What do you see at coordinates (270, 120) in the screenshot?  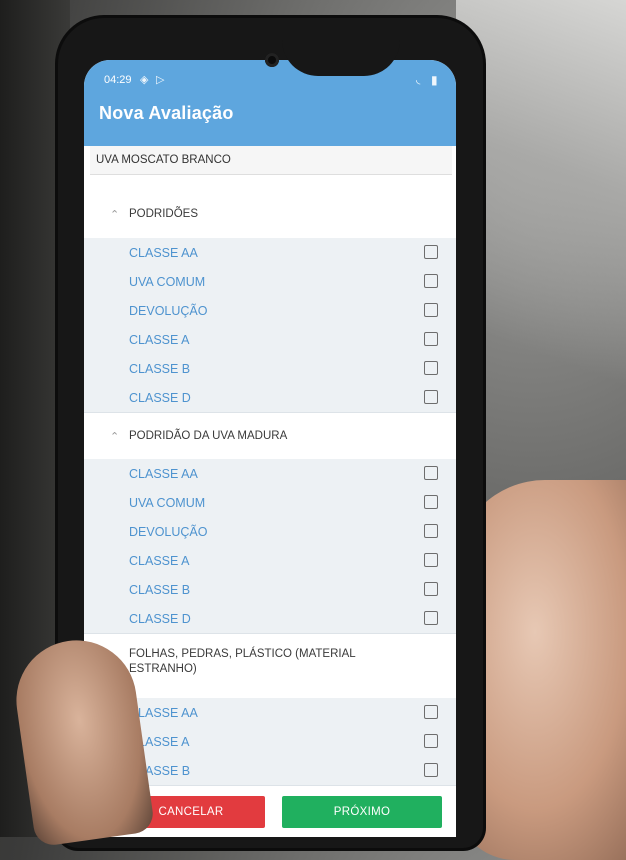 I see `app-bar: Nova Avaliação` at bounding box center [270, 120].